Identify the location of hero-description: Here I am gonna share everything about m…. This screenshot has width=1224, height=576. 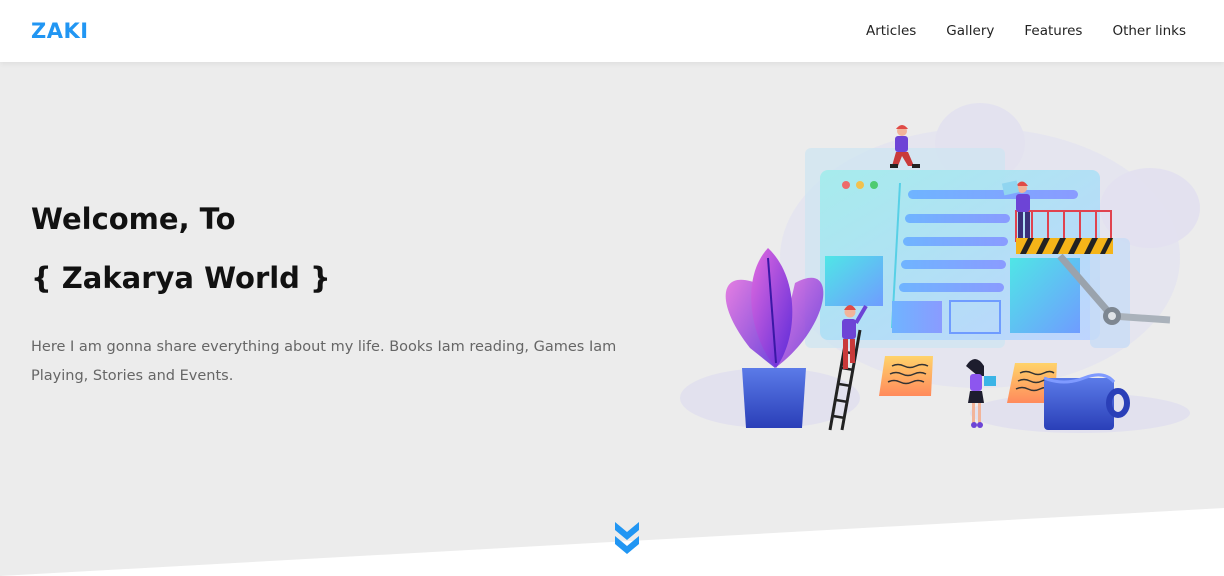
(324, 361).